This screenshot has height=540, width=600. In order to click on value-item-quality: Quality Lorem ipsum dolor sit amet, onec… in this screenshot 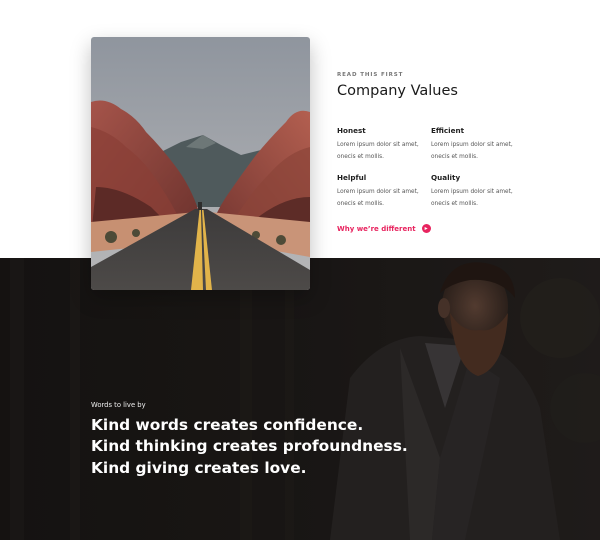, I will do `click(481, 191)`.